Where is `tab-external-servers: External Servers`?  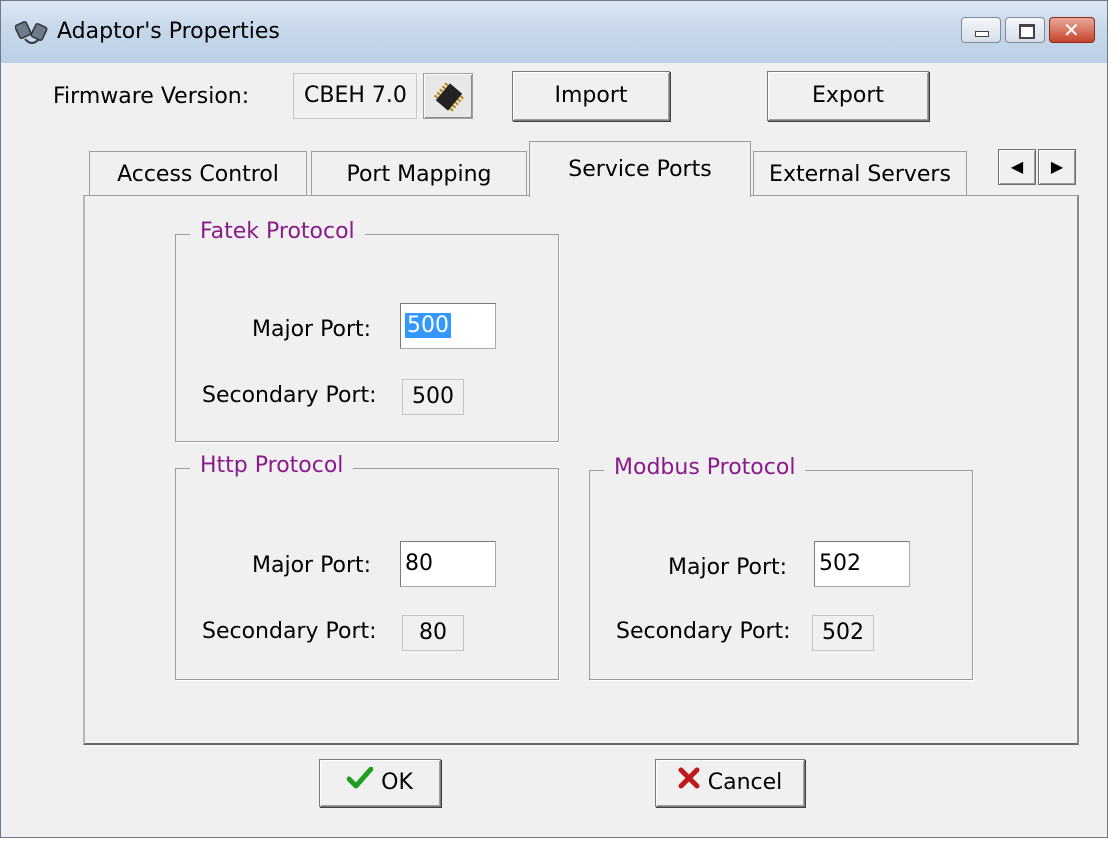
tab-external-servers: External Servers is located at coordinates (860, 174).